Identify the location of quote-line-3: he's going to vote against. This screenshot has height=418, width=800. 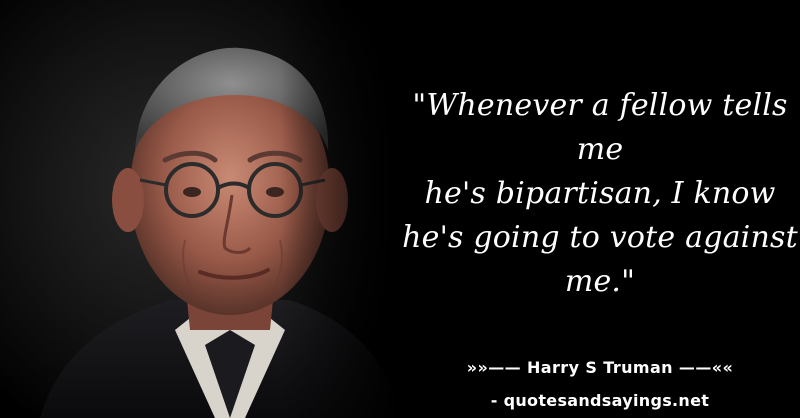
(600, 237).